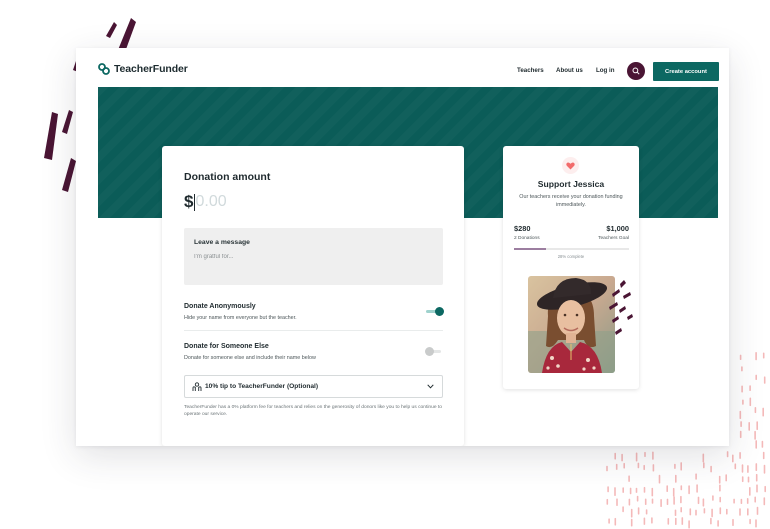 Image resolution: width=770 pixels, height=529 pixels. What do you see at coordinates (570, 165) in the screenshot?
I see `heart-badge` at bounding box center [570, 165].